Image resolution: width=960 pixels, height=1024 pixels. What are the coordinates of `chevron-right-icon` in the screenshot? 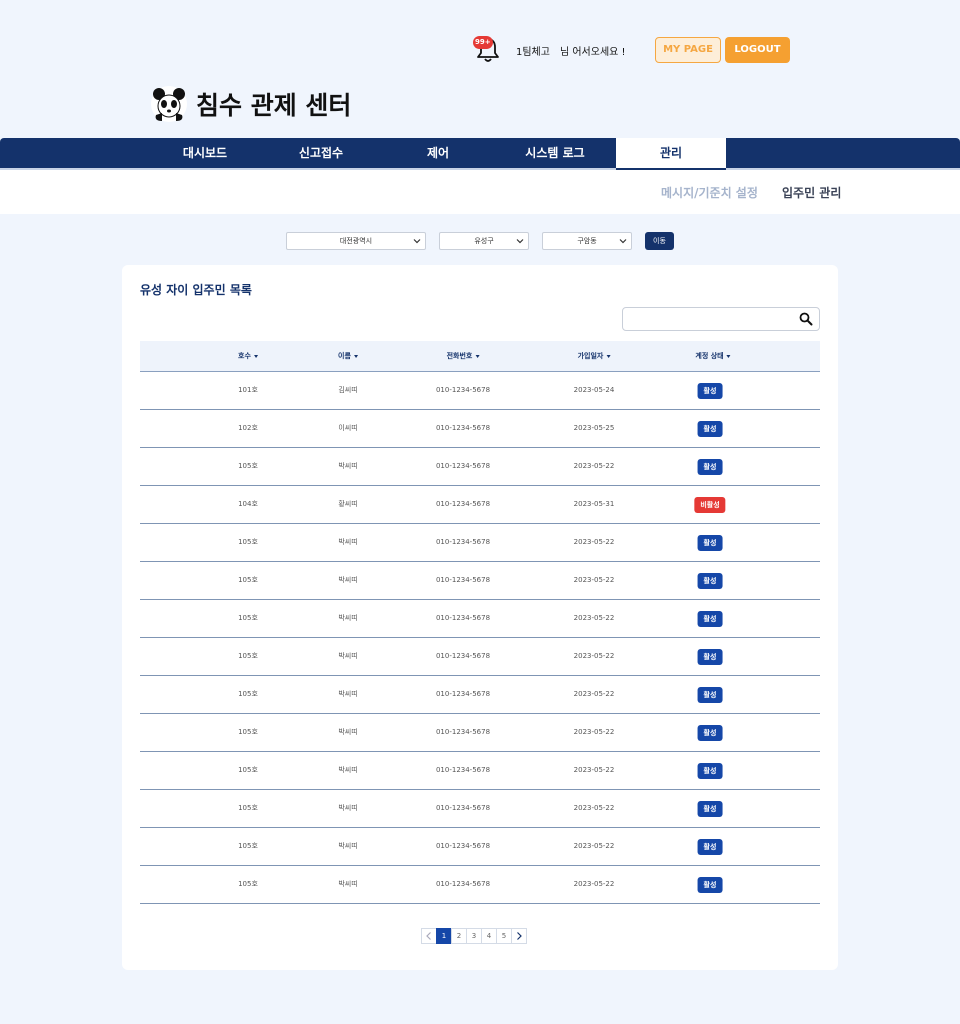 It's located at (519, 936).